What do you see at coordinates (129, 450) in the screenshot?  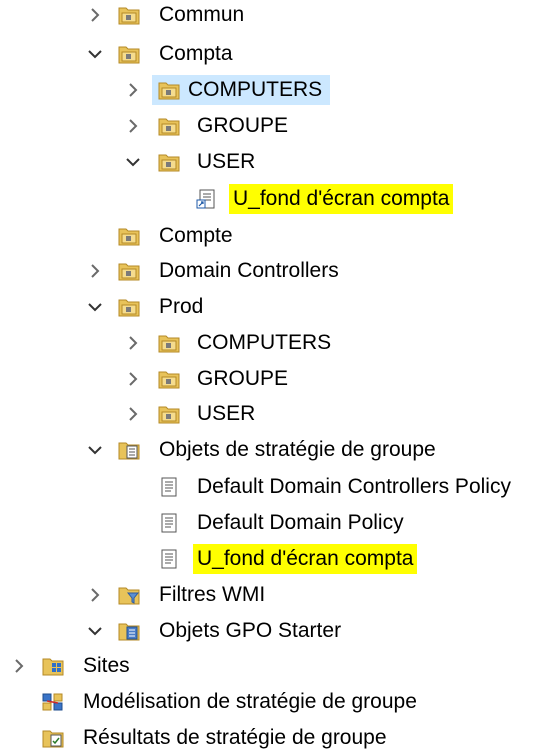 I see `gpo-folder-icon` at bounding box center [129, 450].